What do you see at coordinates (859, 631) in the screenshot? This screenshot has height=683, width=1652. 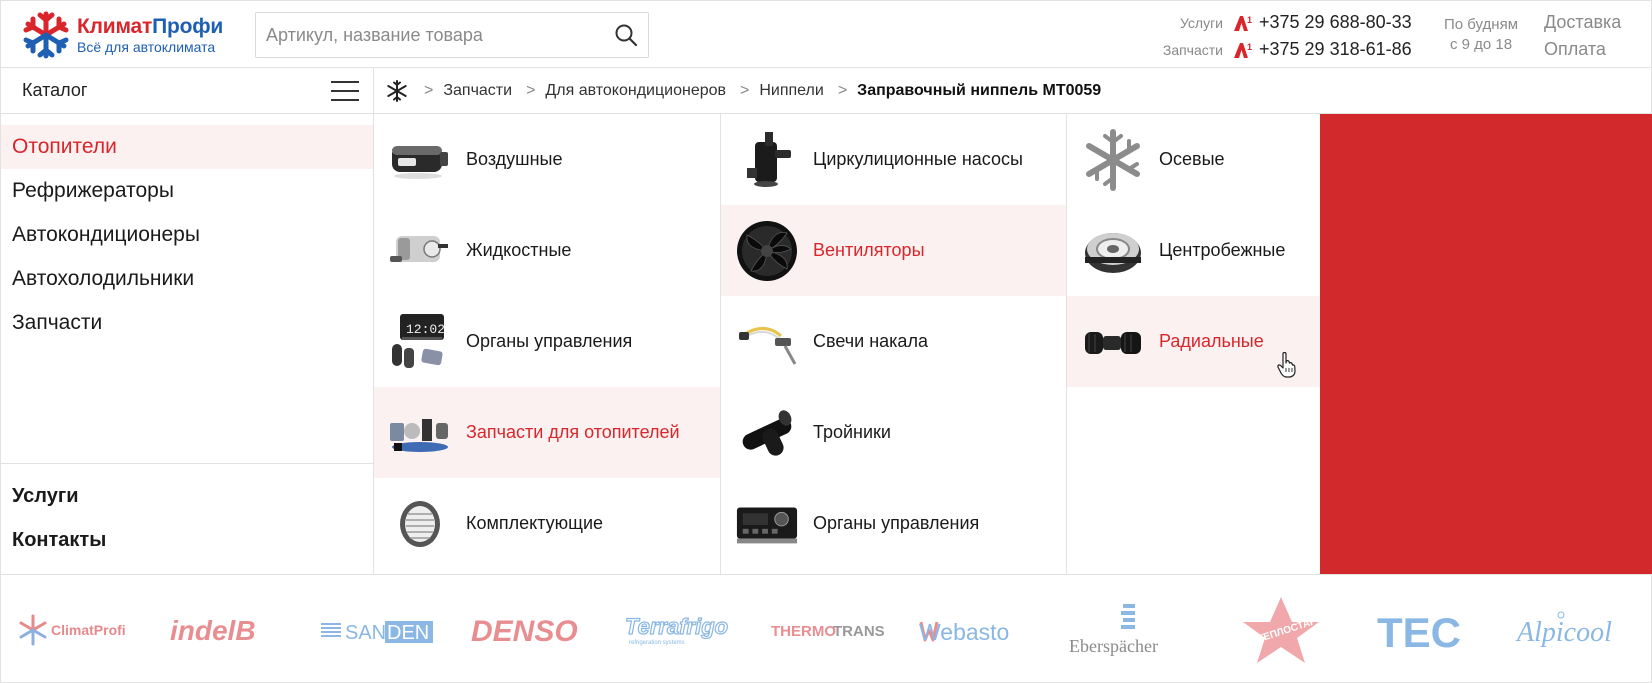 I see `brand-thermotrans-text-2: TRANS` at bounding box center [859, 631].